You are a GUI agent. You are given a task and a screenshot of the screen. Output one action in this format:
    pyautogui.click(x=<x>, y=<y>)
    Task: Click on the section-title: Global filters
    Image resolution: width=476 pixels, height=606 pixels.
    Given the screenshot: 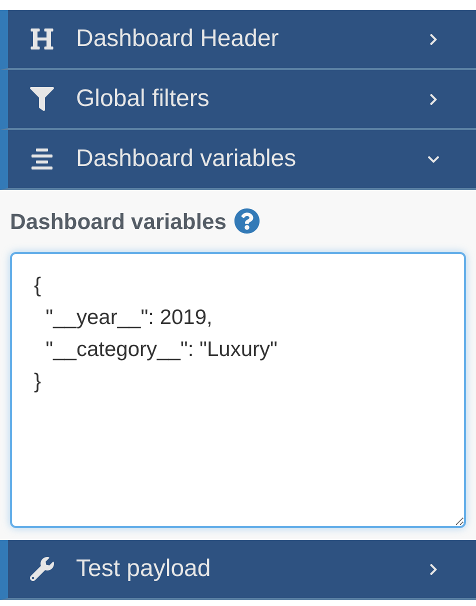 What is the action you would take?
    pyautogui.click(x=143, y=99)
    